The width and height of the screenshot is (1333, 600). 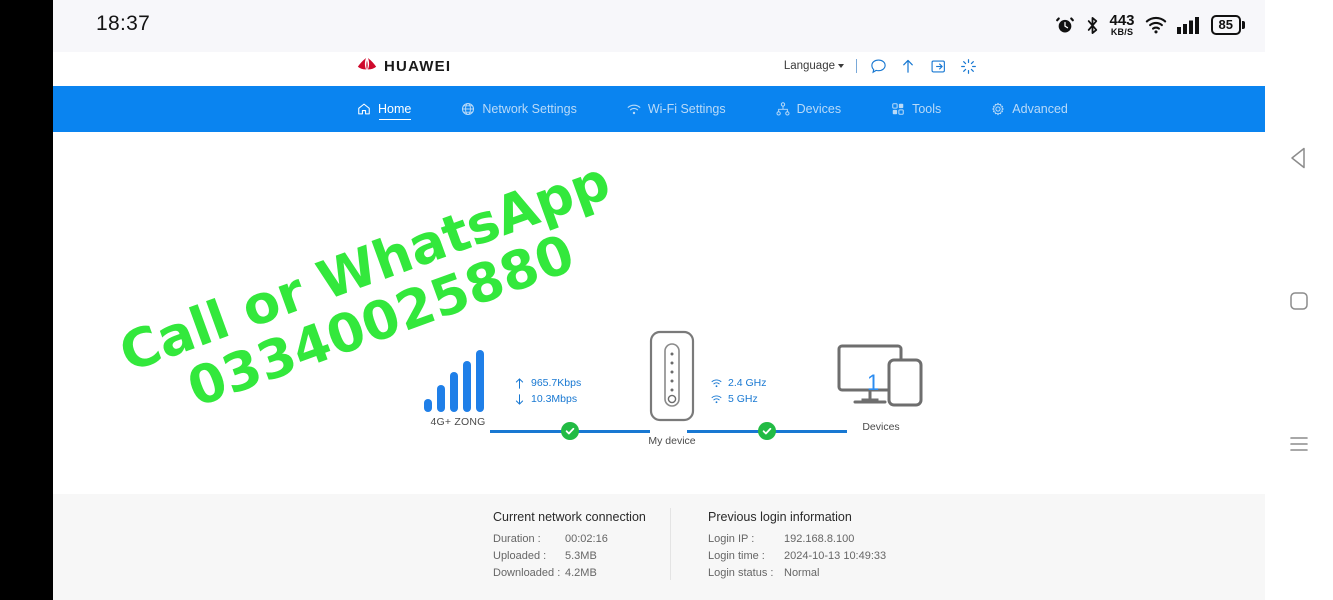 I want to click on wan-link-line, so click(x=570, y=431).